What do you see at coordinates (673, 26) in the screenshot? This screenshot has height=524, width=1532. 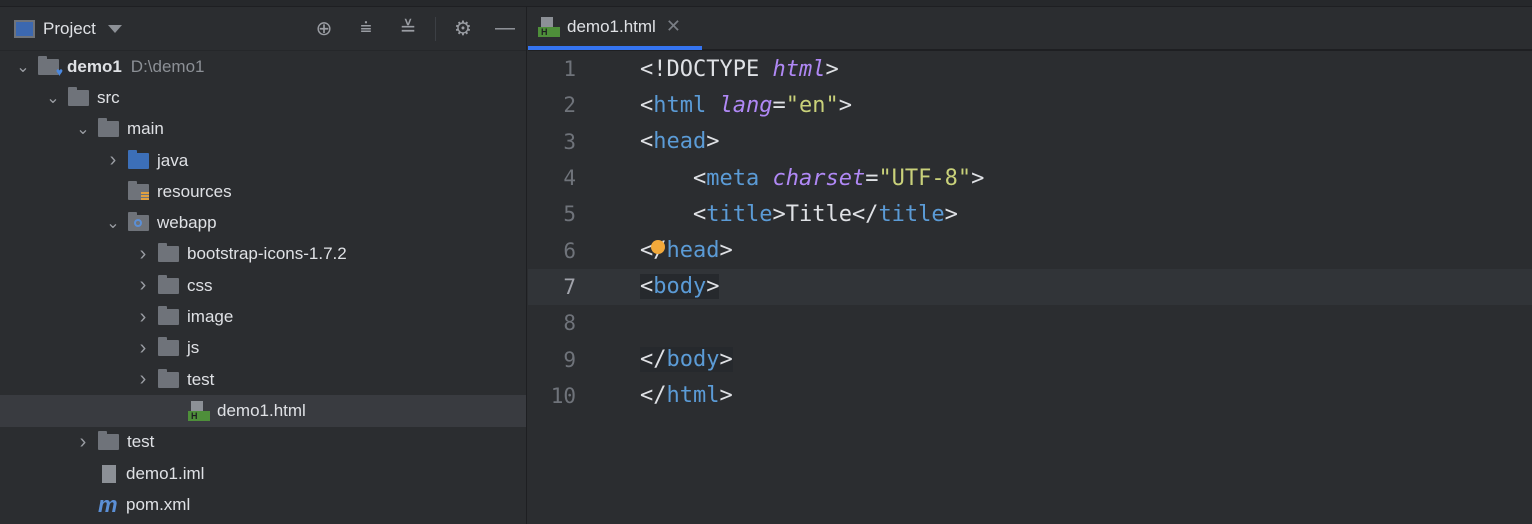 I see `close-icon: ✕` at bounding box center [673, 26].